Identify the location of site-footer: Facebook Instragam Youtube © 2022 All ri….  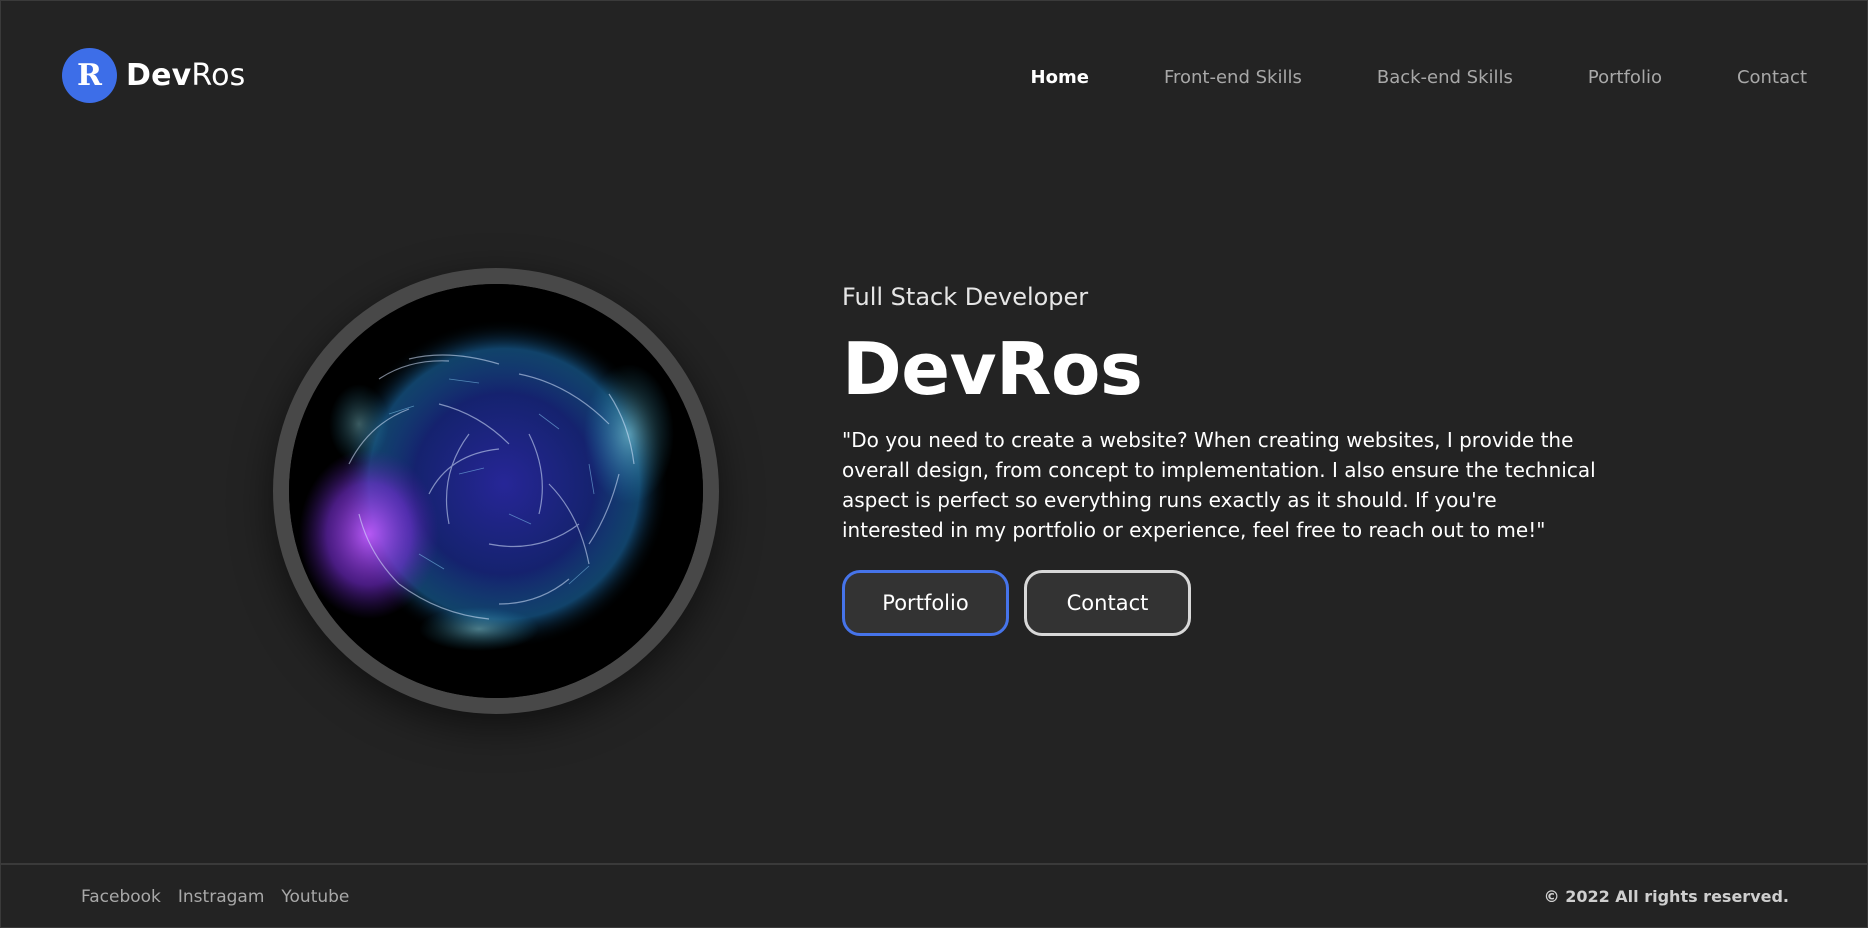
(934, 895).